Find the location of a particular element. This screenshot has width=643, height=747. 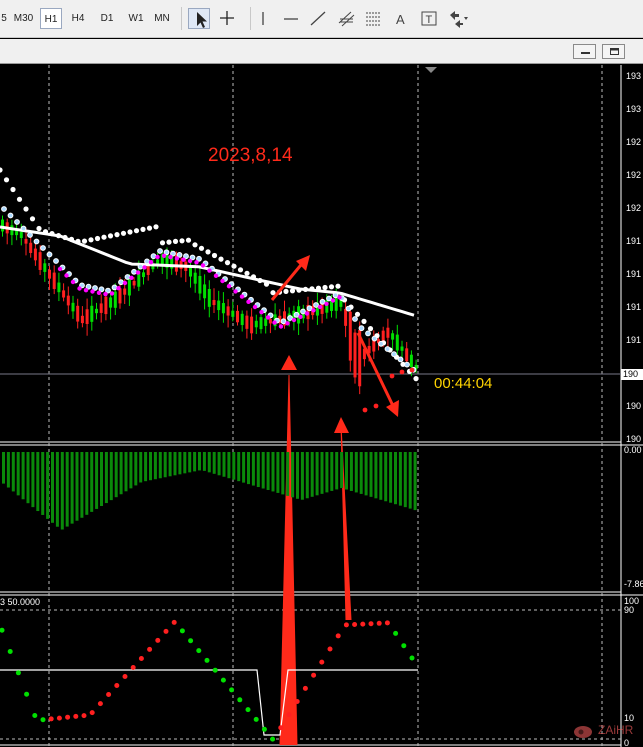

arrows-dropdown-tool-button is located at coordinates (461, 18).